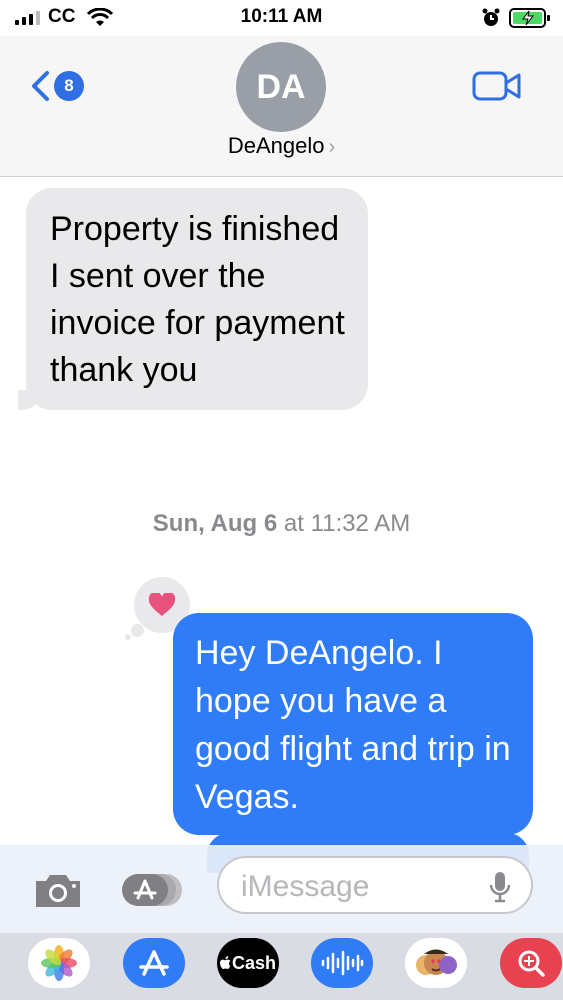 This screenshot has width=563, height=1000. I want to click on chevron-left-icon, so click(40, 86).